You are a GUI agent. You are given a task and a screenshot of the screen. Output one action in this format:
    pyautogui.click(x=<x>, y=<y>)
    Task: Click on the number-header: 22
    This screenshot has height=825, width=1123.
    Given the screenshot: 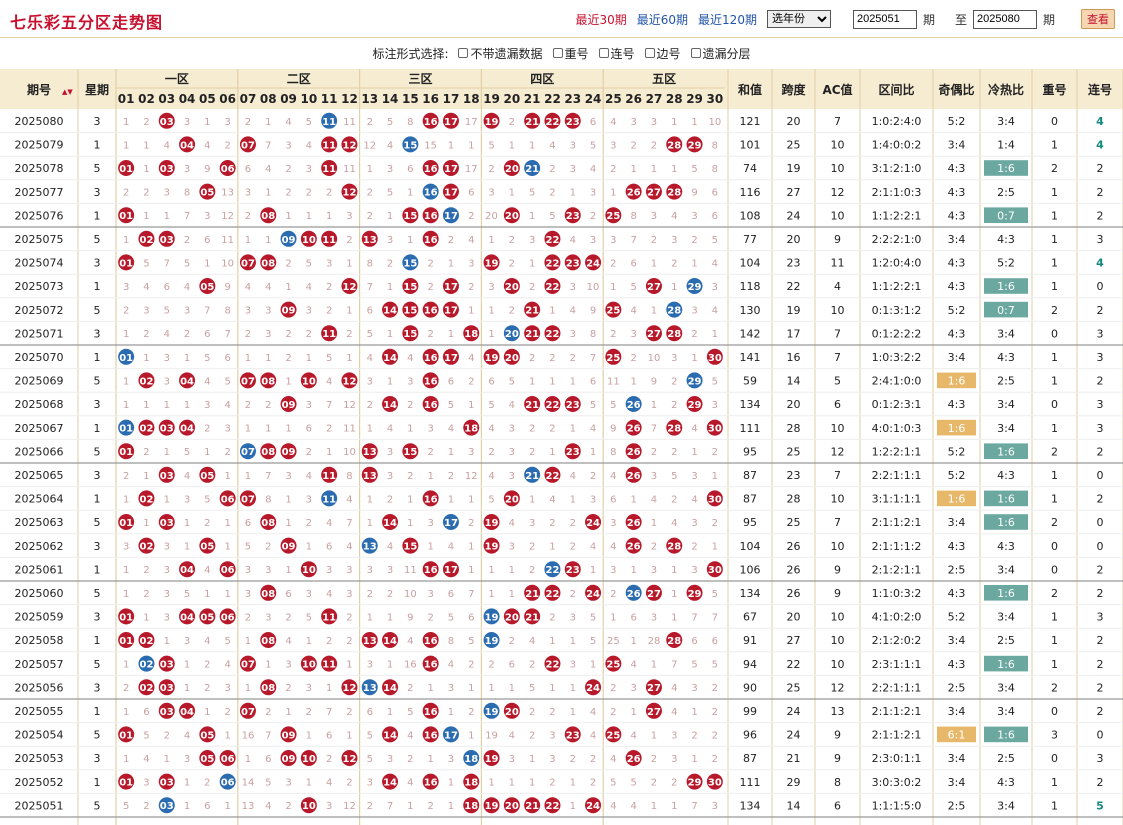 What is the action you would take?
    pyautogui.click(x=552, y=99)
    